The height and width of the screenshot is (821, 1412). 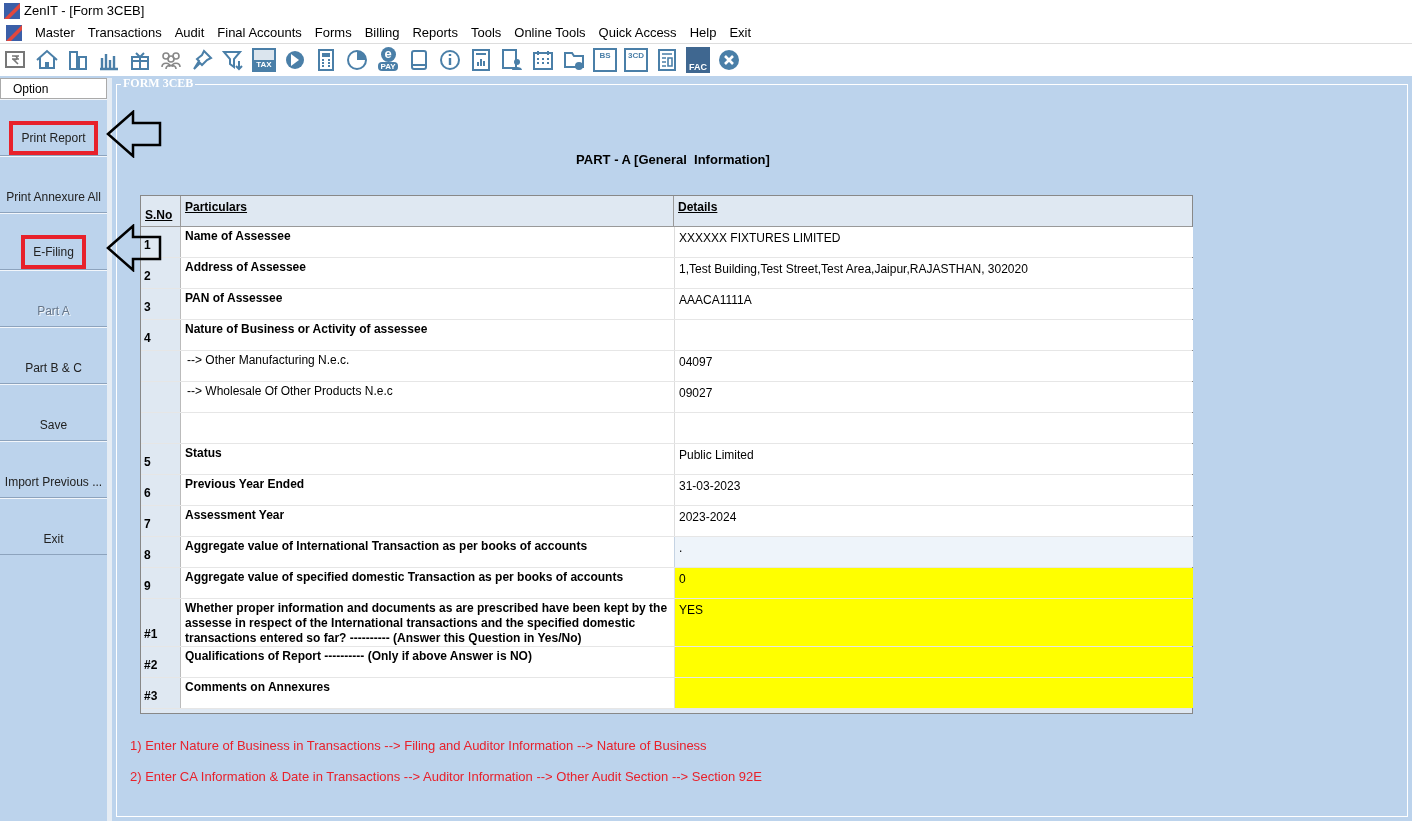 I want to click on fac-button: FAC, so click(x=698, y=60).